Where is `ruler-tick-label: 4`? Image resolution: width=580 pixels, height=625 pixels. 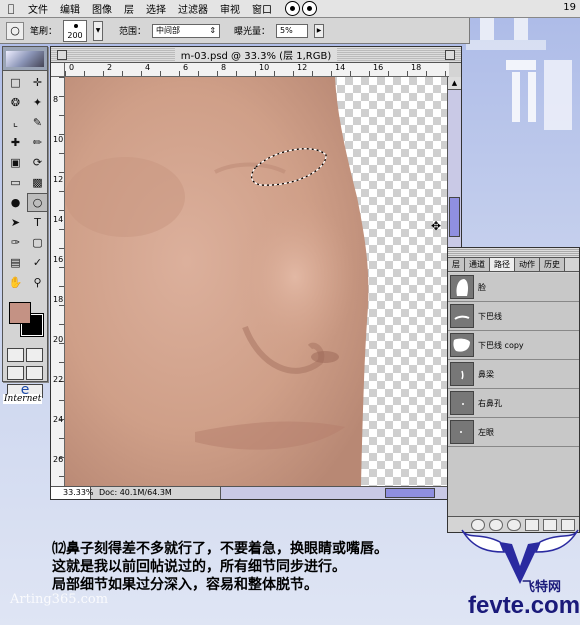 ruler-tick-label: 4 is located at coordinates (148, 67).